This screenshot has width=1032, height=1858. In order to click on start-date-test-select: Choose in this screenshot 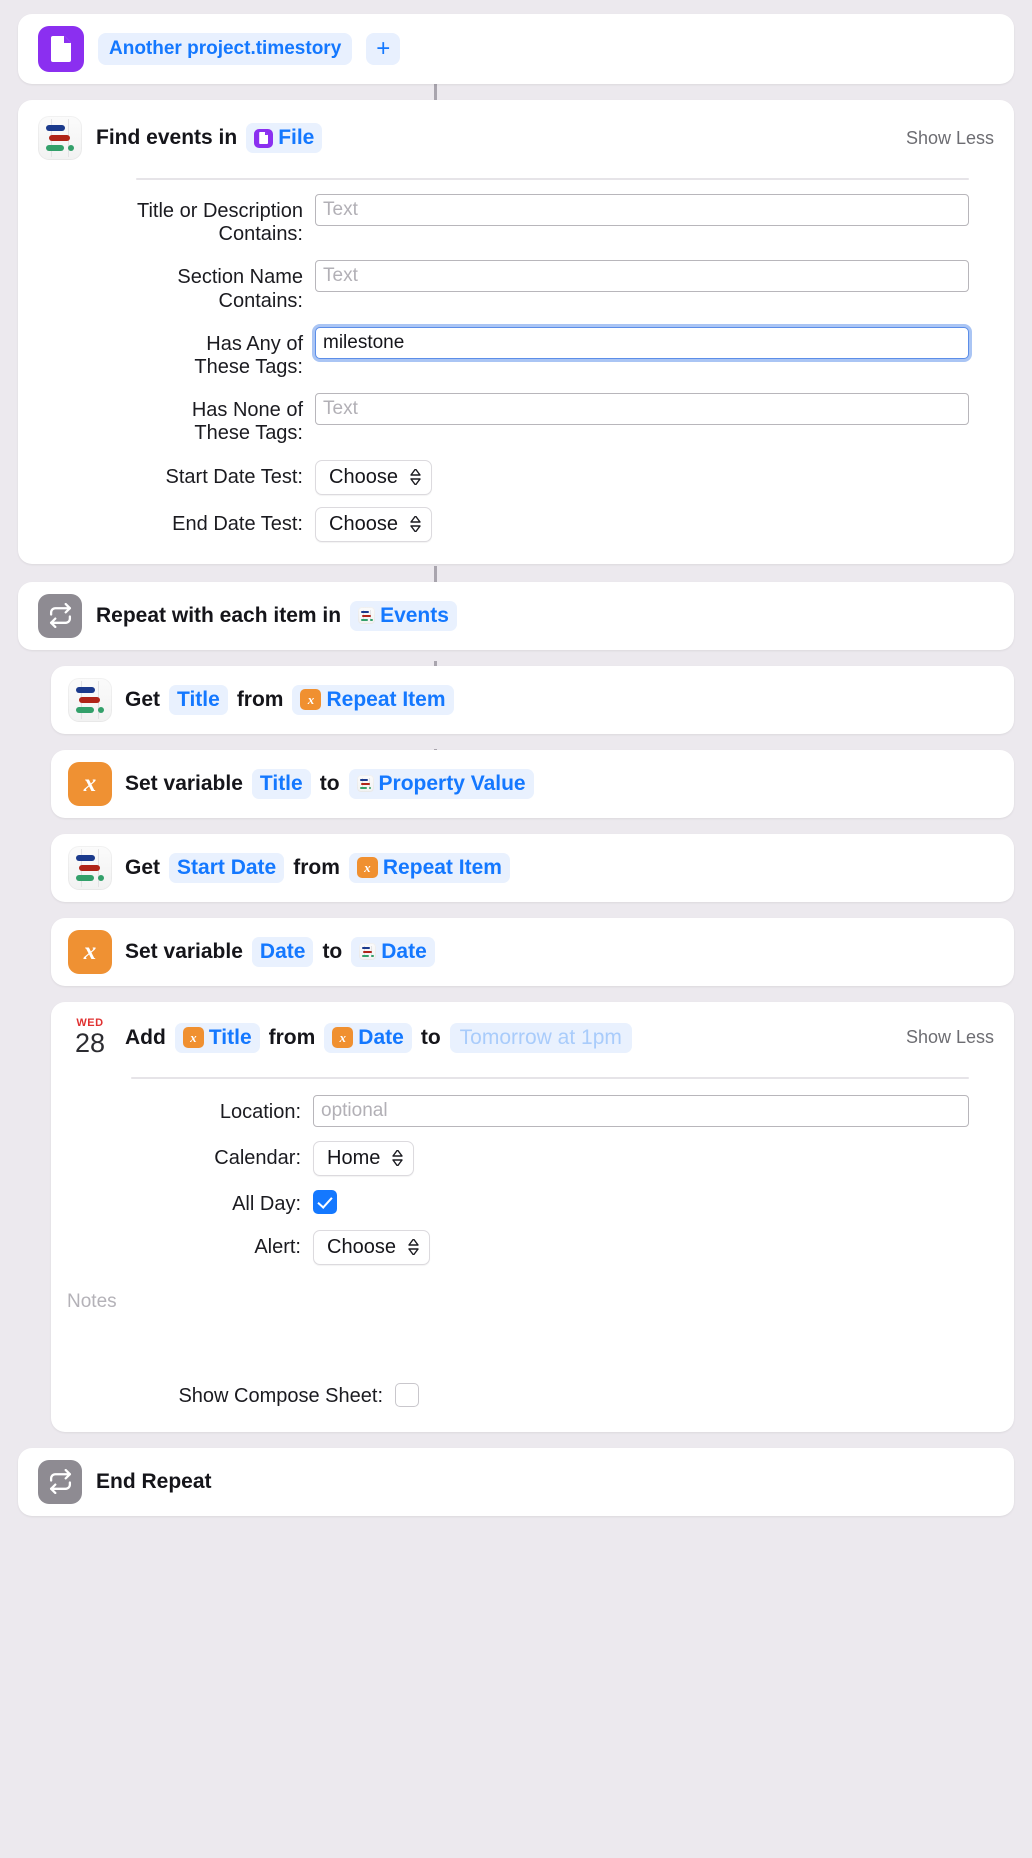, I will do `click(373, 477)`.